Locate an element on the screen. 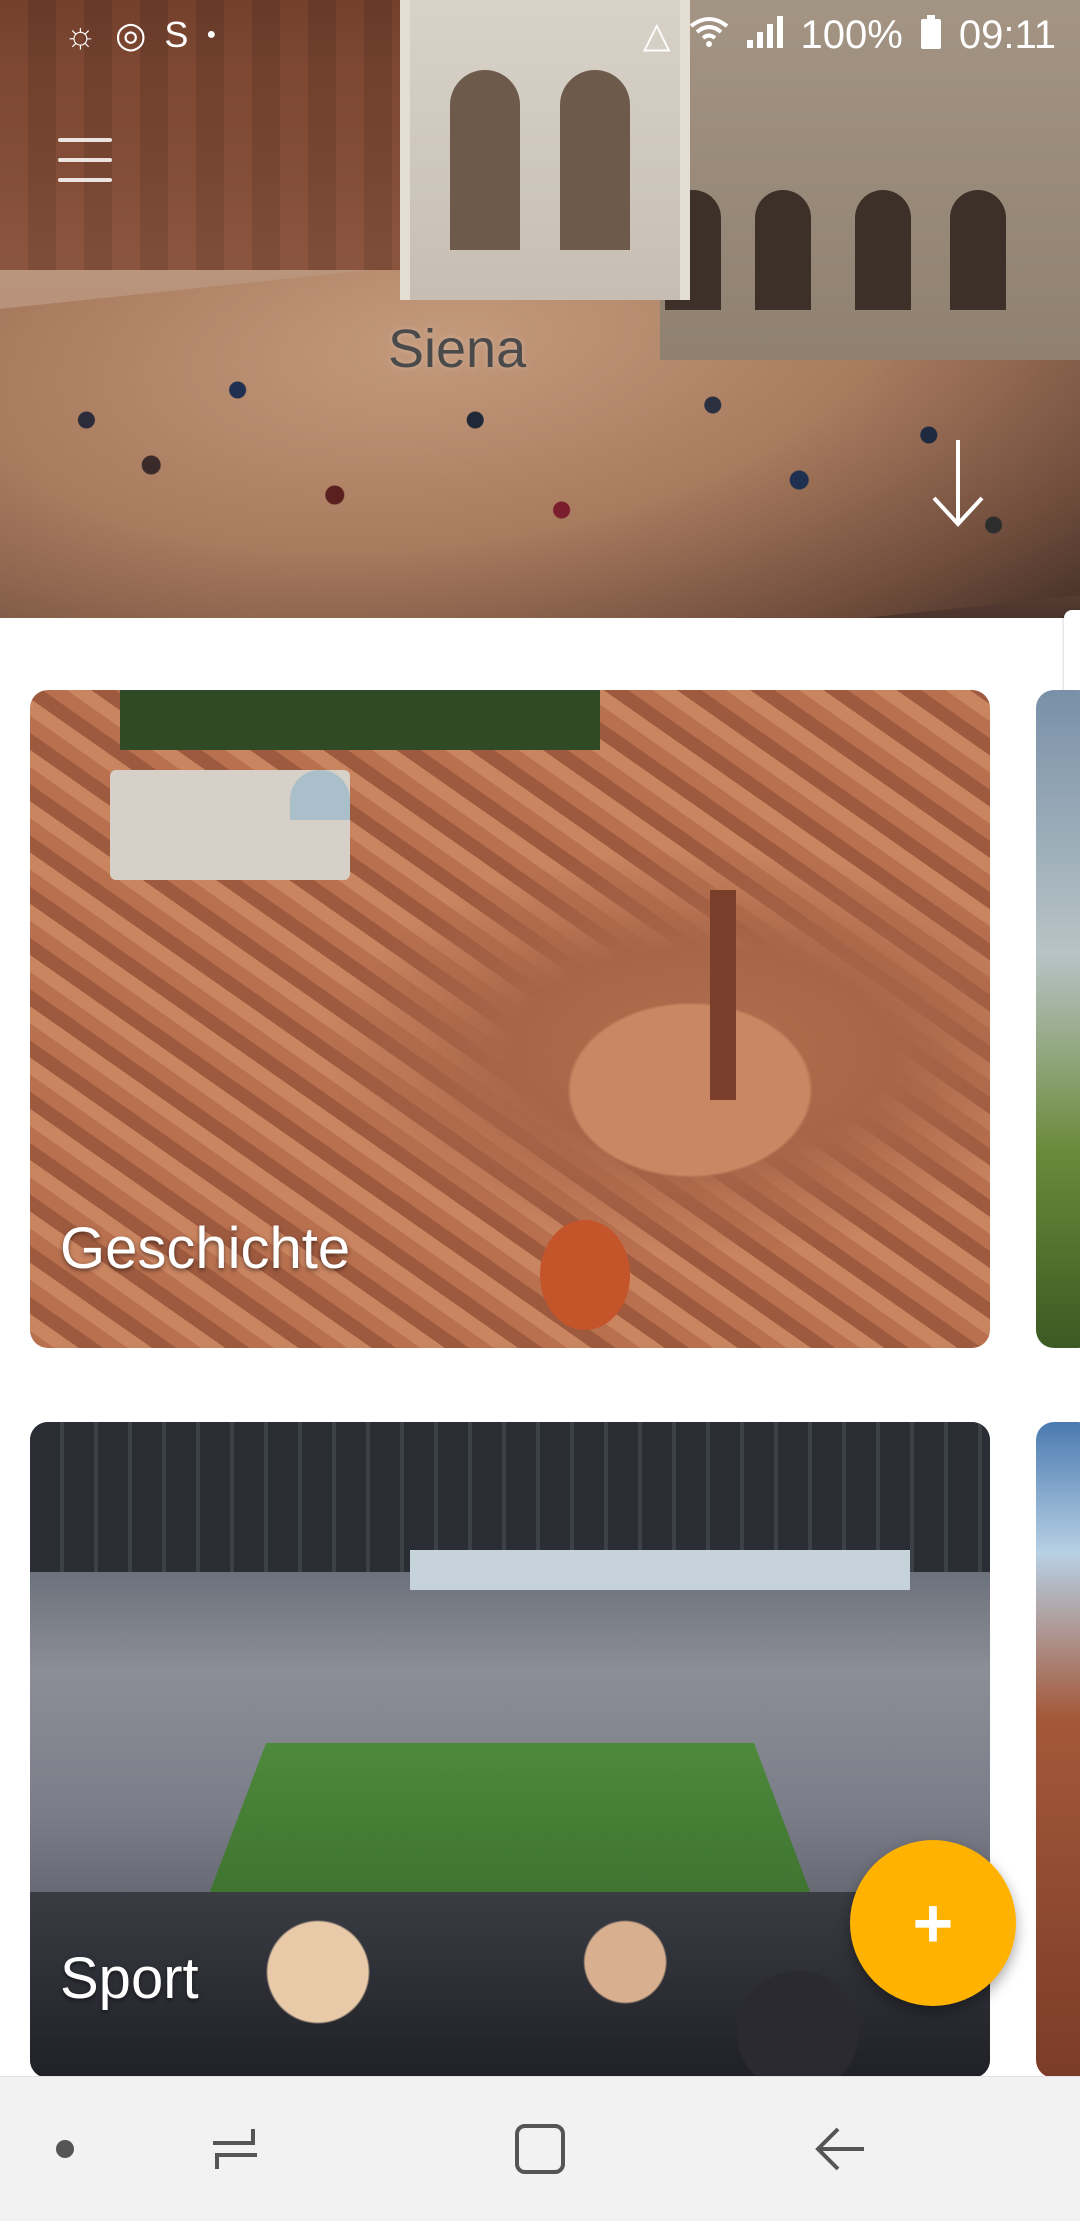  arrow-down-icon is located at coordinates (958, 485).